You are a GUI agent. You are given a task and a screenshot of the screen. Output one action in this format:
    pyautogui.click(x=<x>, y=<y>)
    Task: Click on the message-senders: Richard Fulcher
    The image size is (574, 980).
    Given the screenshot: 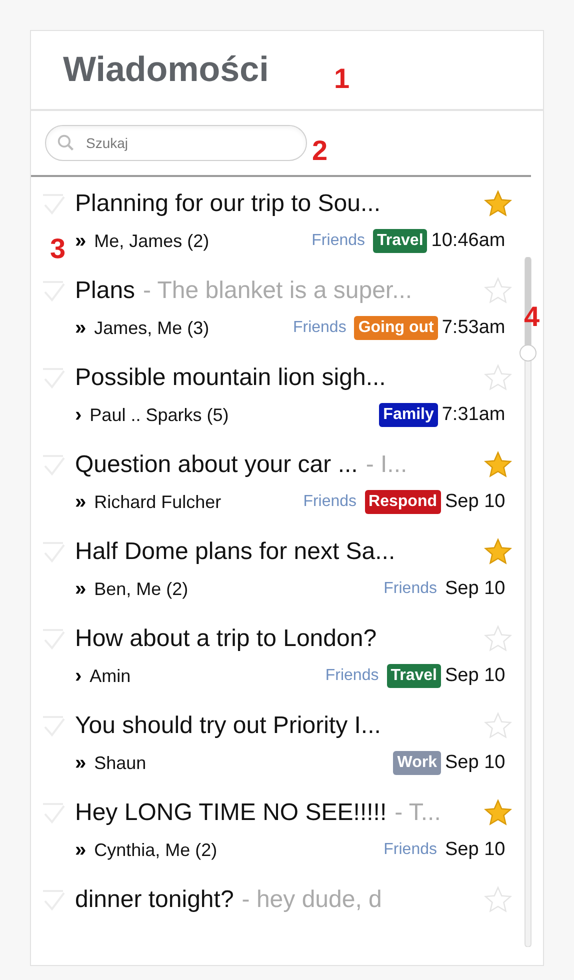 What is the action you would take?
    pyautogui.click(x=158, y=502)
    